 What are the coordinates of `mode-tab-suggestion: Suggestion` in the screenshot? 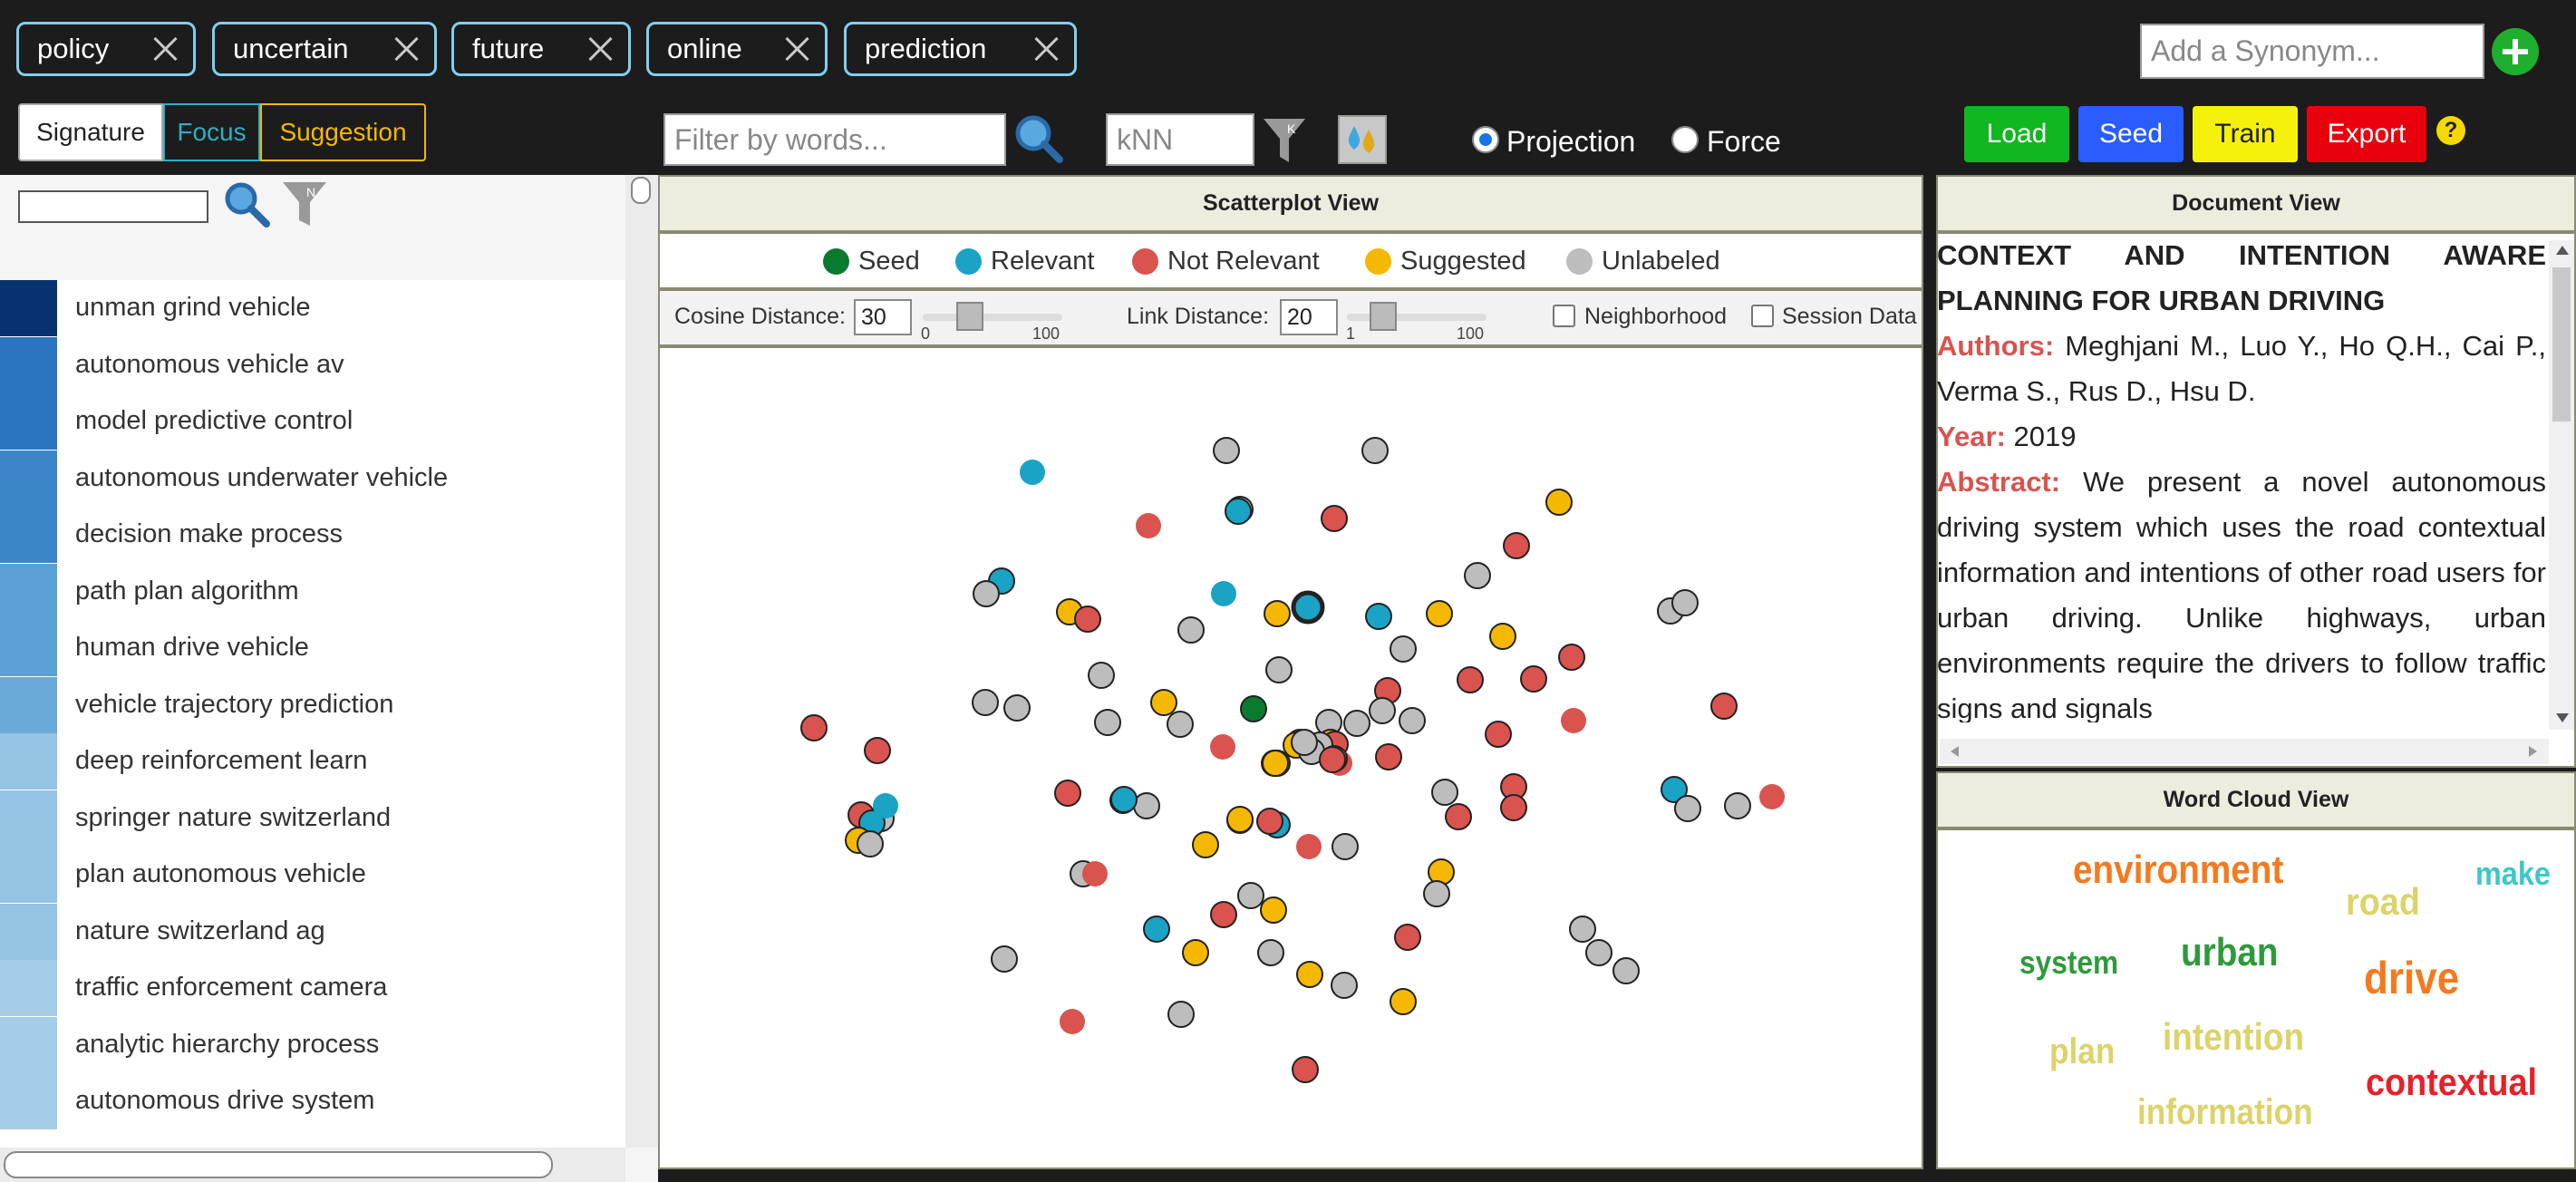 It's located at (343, 132).